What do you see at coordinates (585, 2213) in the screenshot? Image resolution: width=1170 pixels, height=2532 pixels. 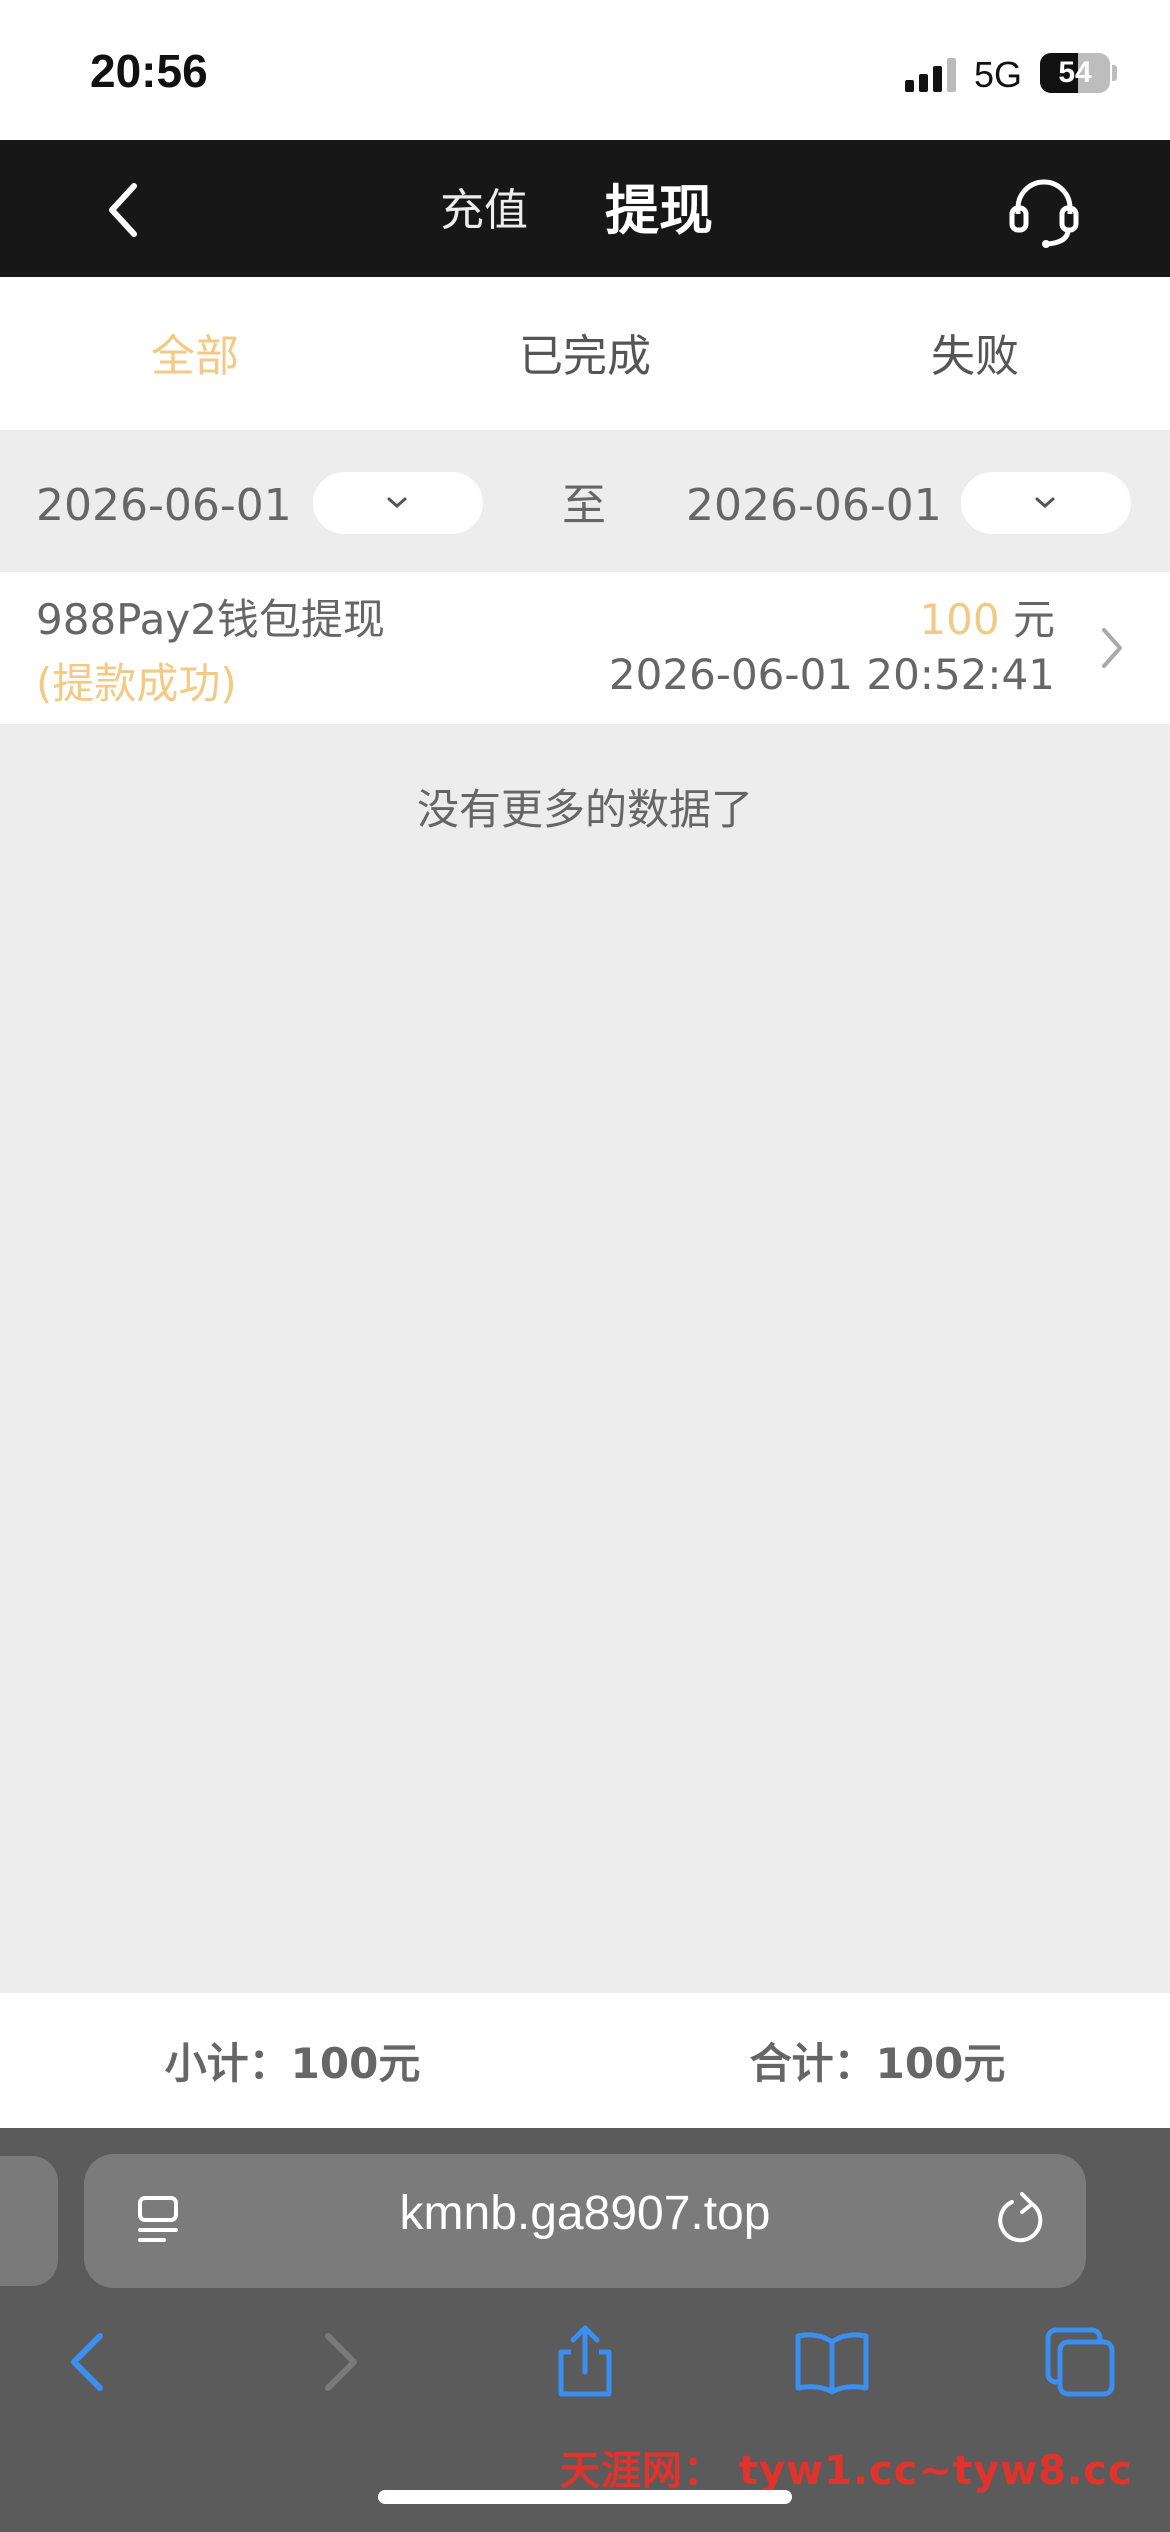 I see `url-text: kmnb.ga8907.top` at bounding box center [585, 2213].